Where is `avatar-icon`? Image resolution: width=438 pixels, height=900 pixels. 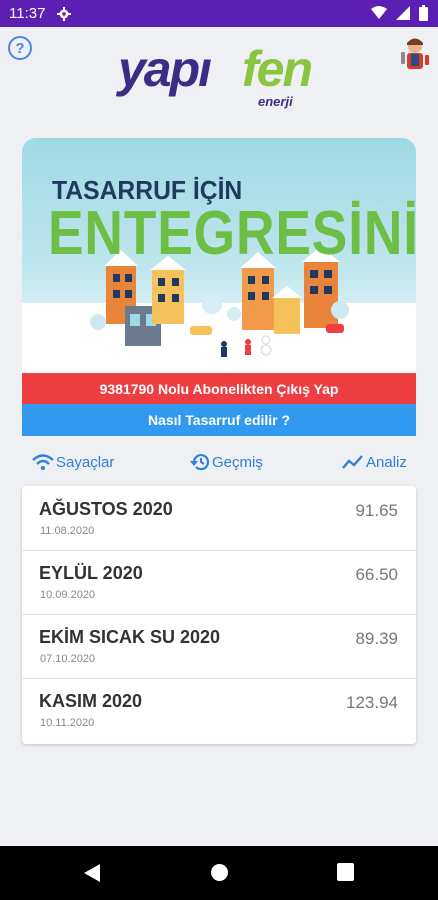 avatar-icon is located at coordinates (415, 54).